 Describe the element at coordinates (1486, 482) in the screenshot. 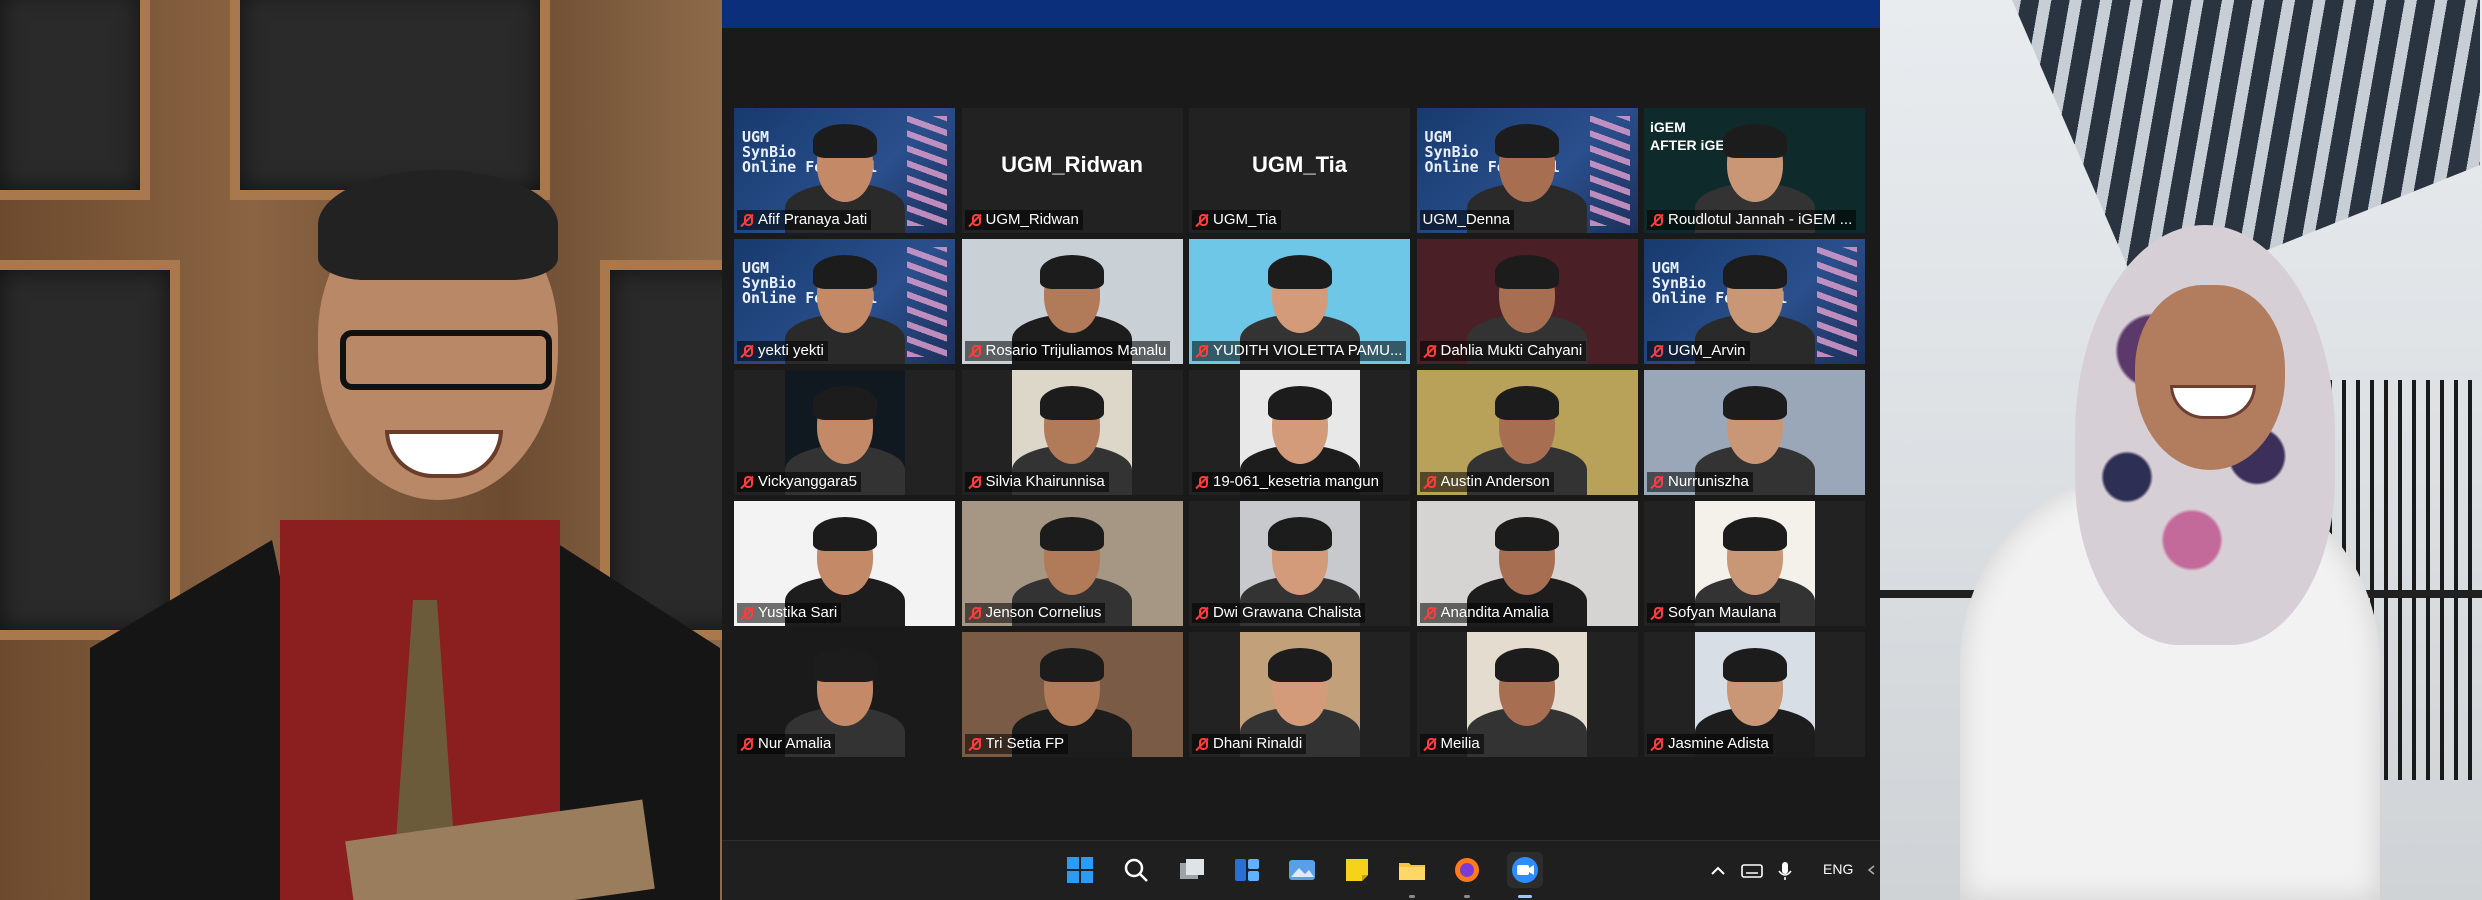

I see `participant-nameplate: Austin Anderson` at that location.